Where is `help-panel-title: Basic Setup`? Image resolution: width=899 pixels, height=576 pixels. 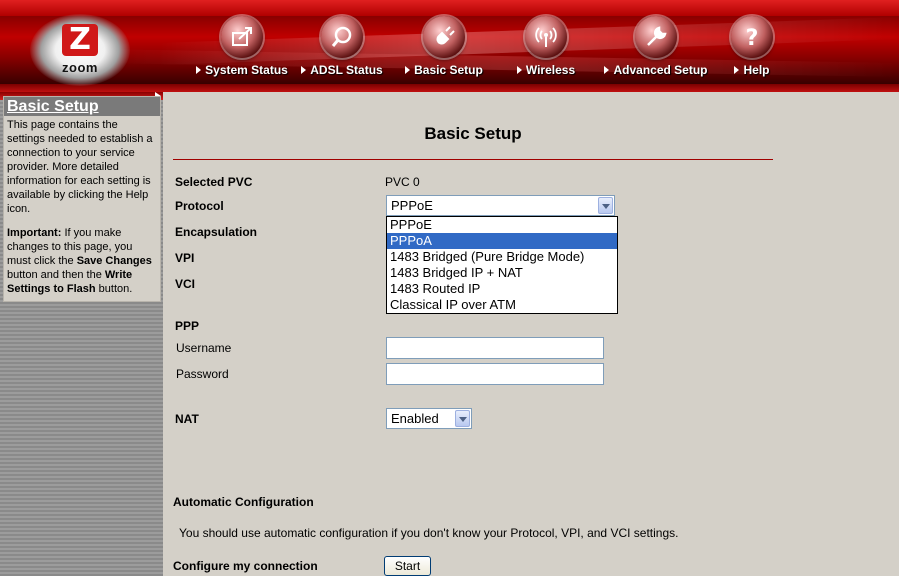
help-panel-title: Basic Setup is located at coordinates (82, 106).